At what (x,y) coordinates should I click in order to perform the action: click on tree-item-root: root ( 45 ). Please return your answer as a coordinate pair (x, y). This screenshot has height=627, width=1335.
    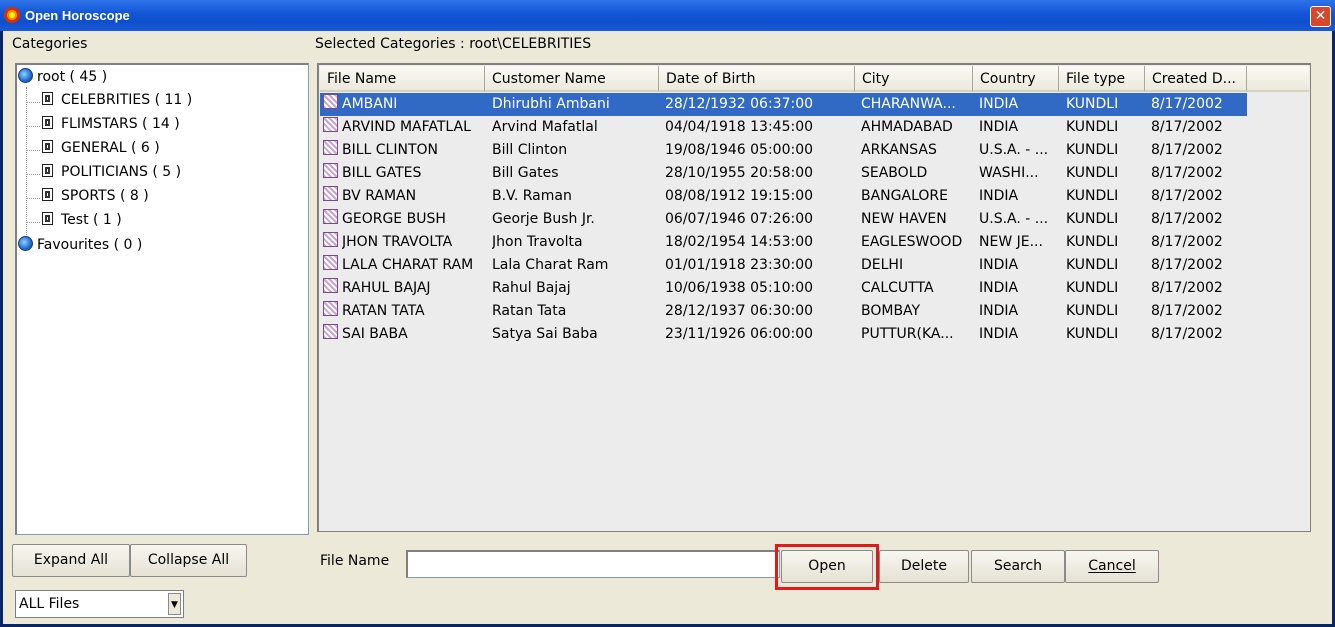
    Looking at the image, I should click on (62, 78).